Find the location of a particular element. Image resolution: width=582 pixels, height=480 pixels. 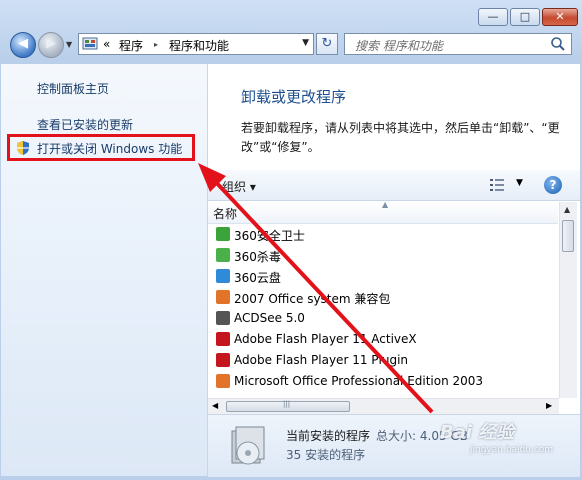

maximize-button: □ is located at coordinates (525, 17).